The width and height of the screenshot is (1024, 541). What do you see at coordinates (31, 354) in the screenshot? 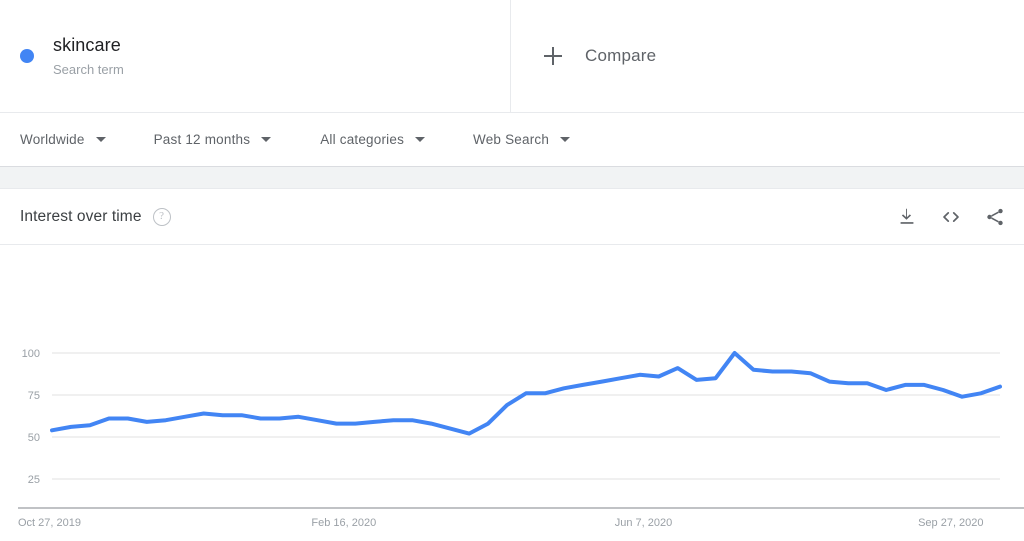
I see `y-axis-tick-label: 100` at bounding box center [31, 354].